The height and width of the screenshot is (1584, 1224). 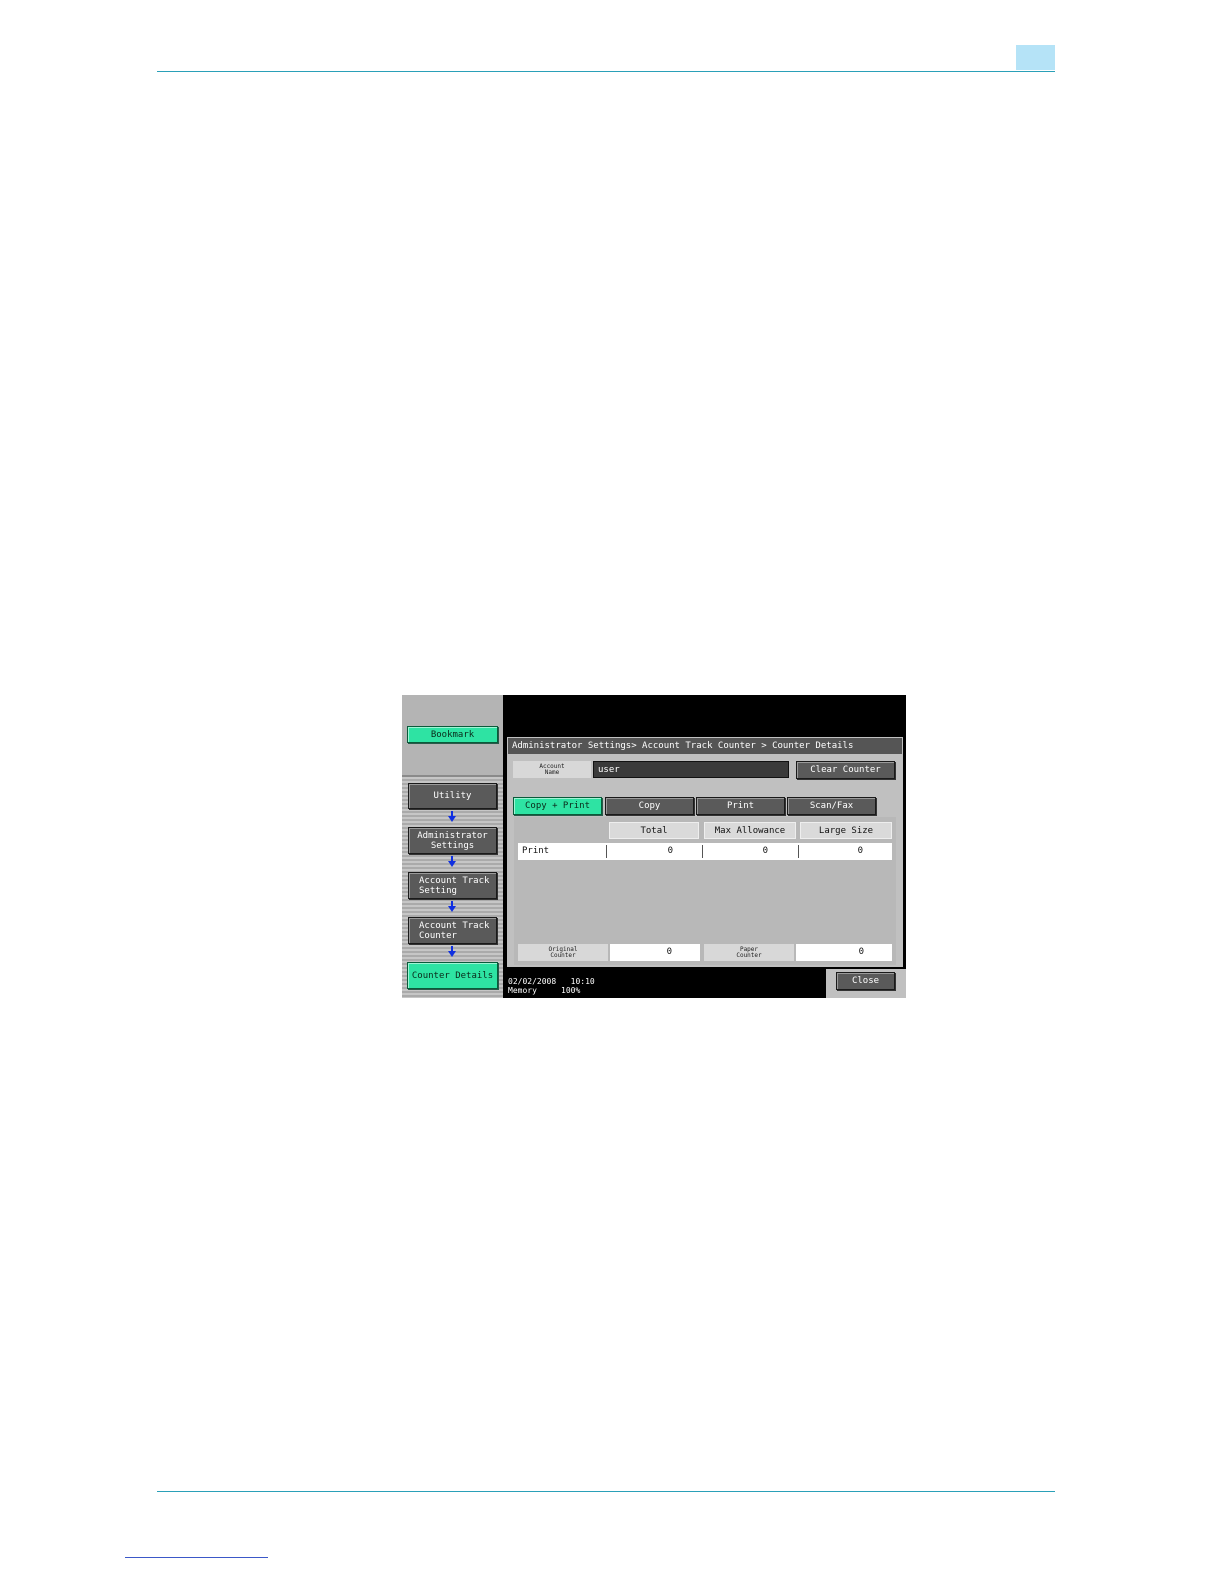 What do you see at coordinates (452, 975) in the screenshot?
I see `counter-details-button: Counter Details` at bounding box center [452, 975].